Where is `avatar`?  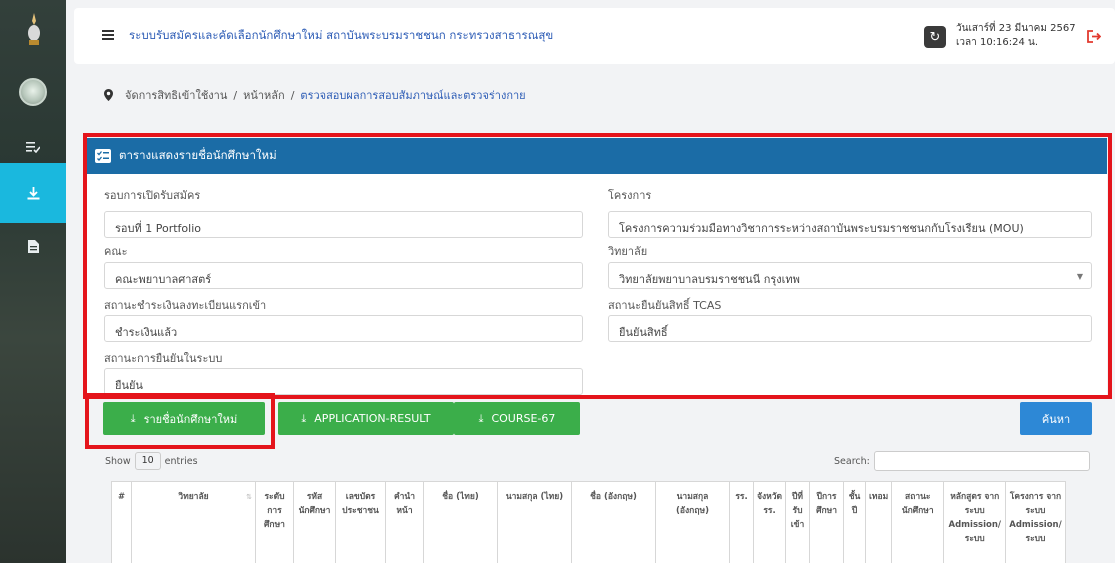 avatar is located at coordinates (33, 92).